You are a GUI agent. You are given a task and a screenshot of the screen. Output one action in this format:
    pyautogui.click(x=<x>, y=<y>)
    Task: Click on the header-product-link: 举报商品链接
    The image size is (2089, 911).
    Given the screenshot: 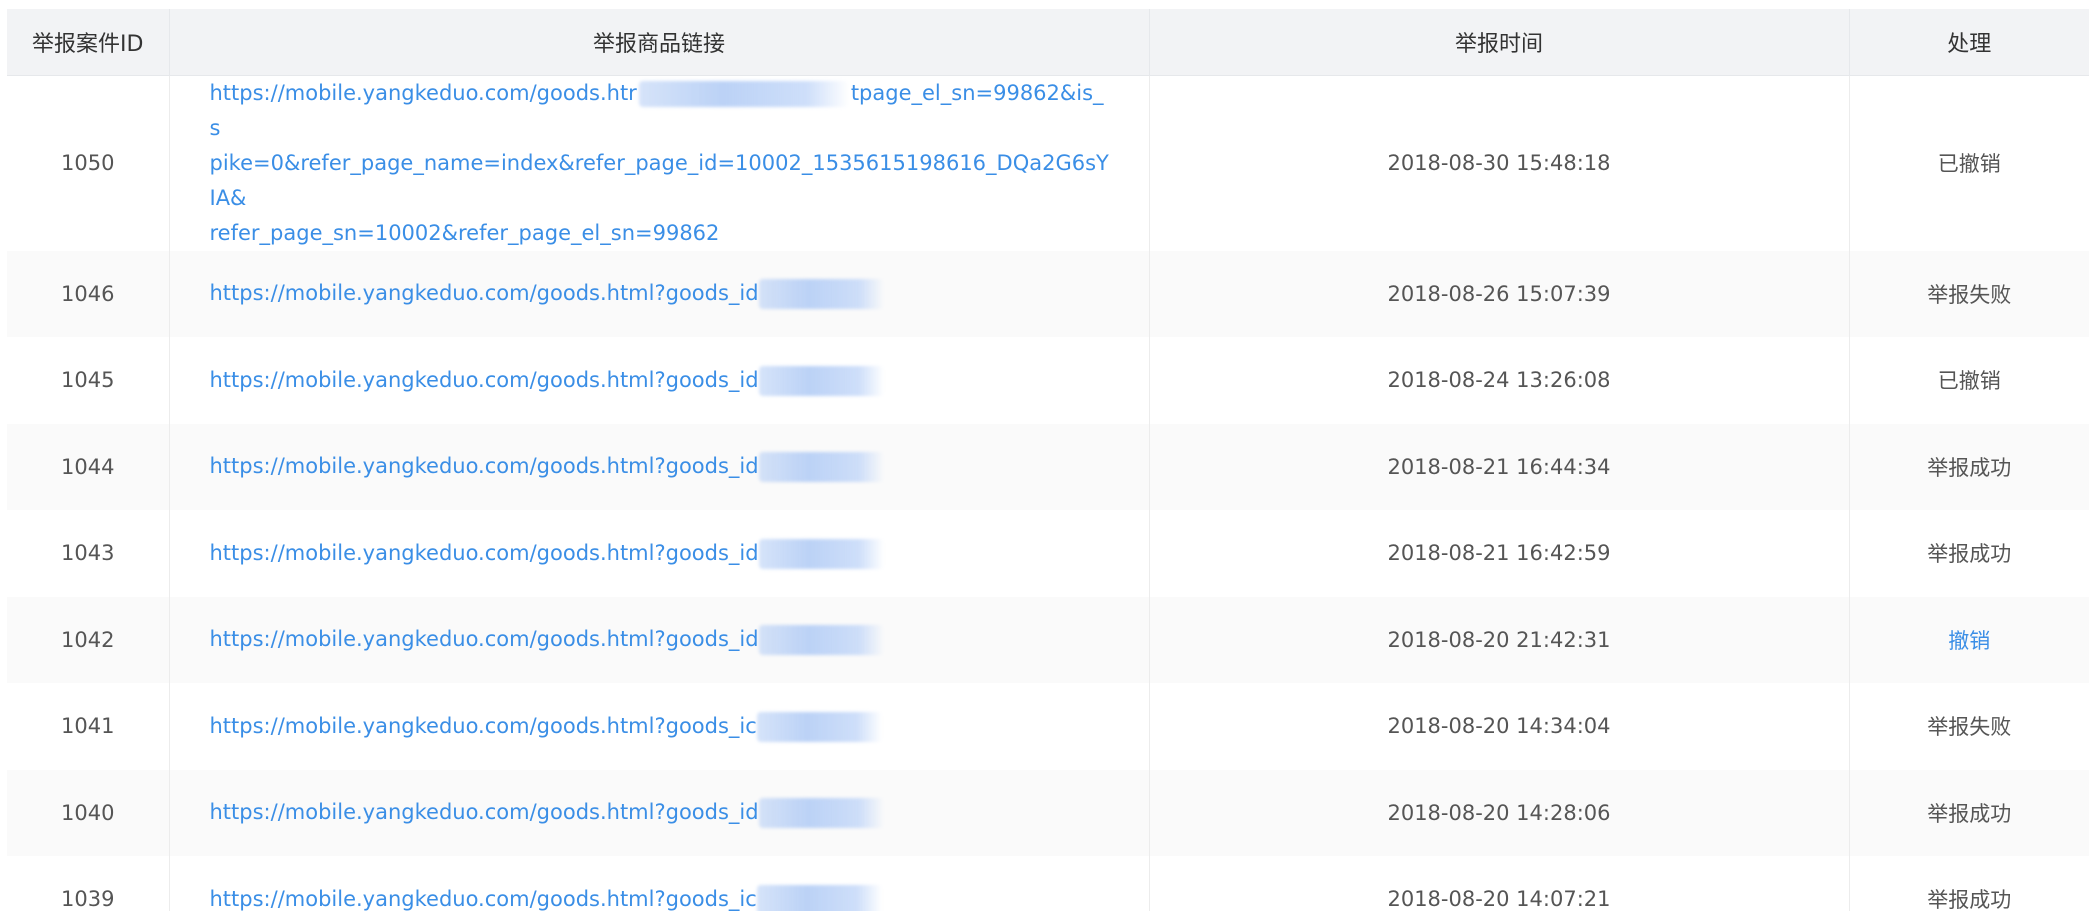 What is the action you would take?
    pyautogui.click(x=659, y=42)
    